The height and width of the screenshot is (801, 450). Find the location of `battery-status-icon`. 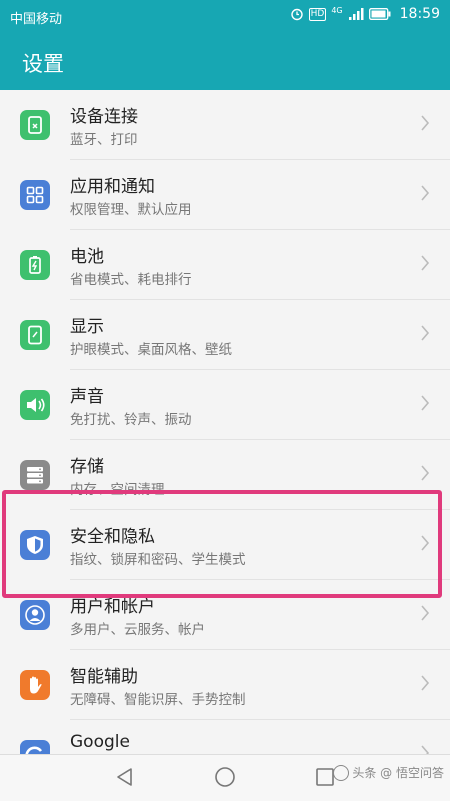

battery-status-icon is located at coordinates (379, 14).